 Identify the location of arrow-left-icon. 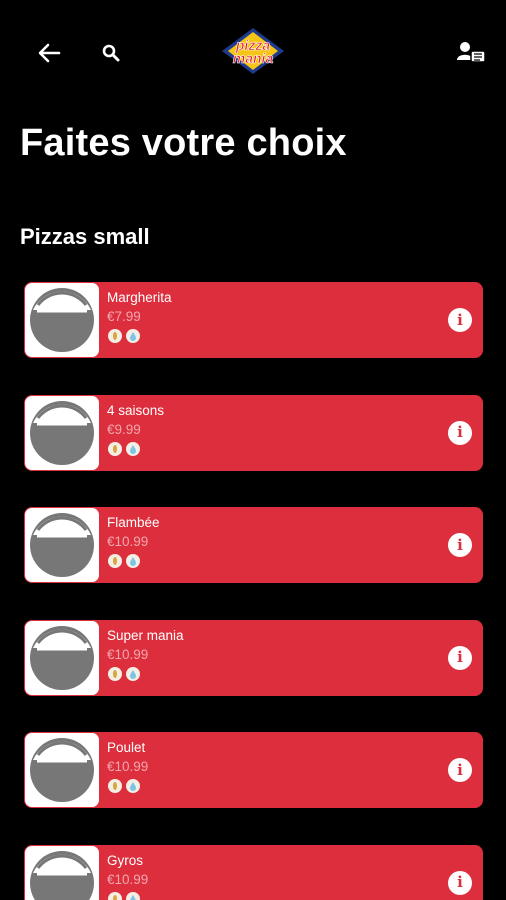
(49, 53).